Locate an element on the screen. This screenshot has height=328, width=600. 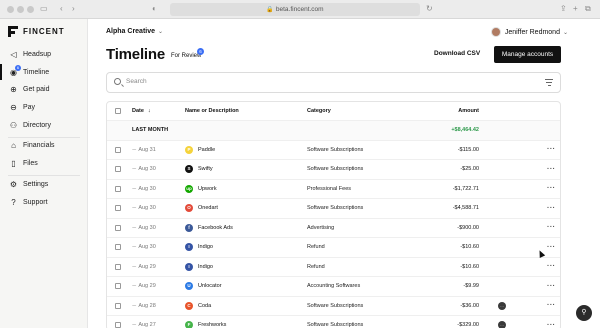
merchant-logo-icon: f is located at coordinates (189, 227).